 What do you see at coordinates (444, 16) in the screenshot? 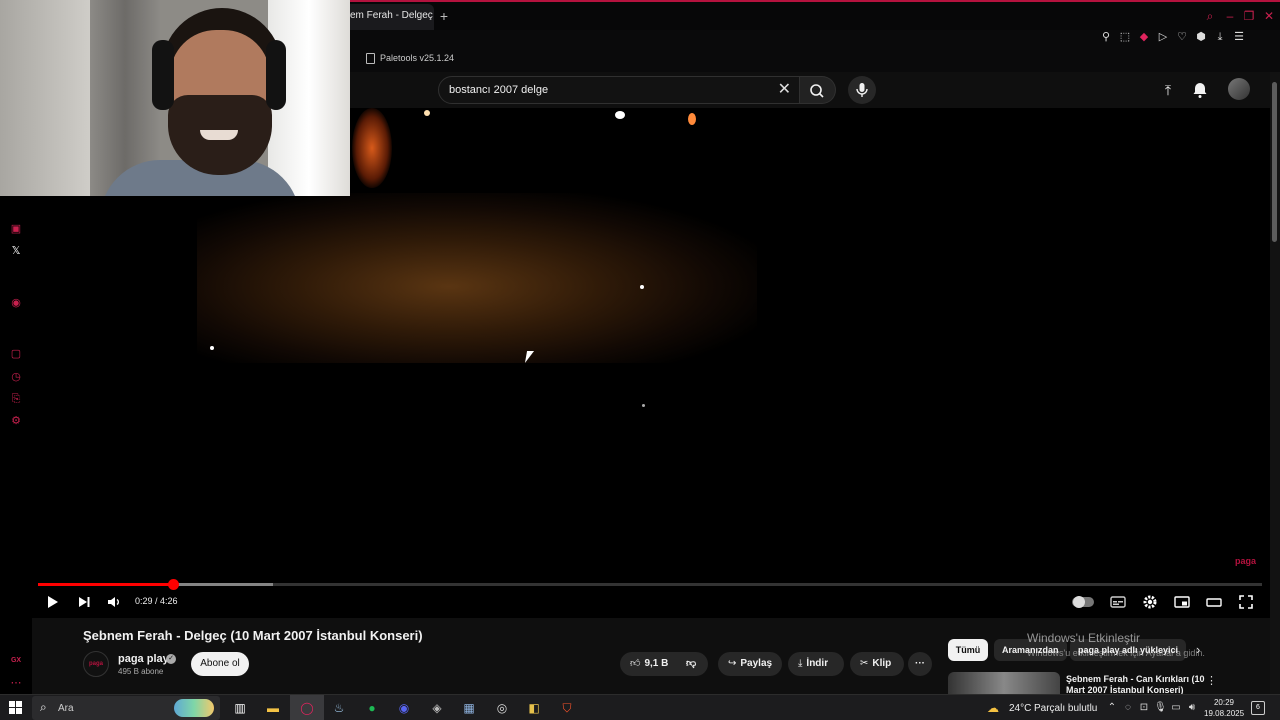
I see `new-tab-button: +` at bounding box center [444, 16].